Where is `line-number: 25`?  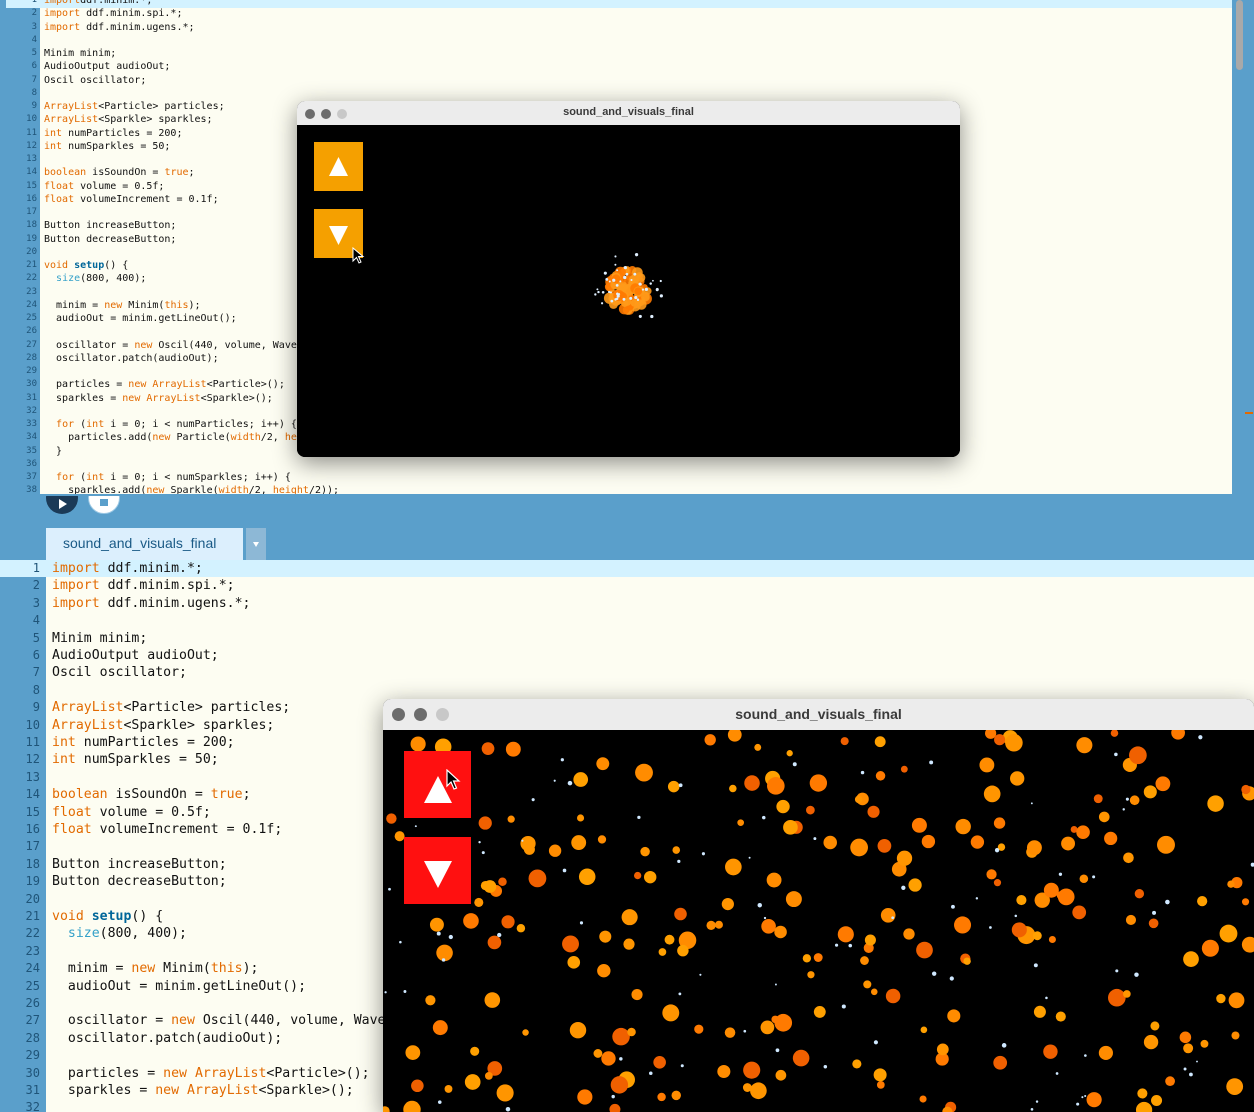 line-number: 25 is located at coordinates (32, 985).